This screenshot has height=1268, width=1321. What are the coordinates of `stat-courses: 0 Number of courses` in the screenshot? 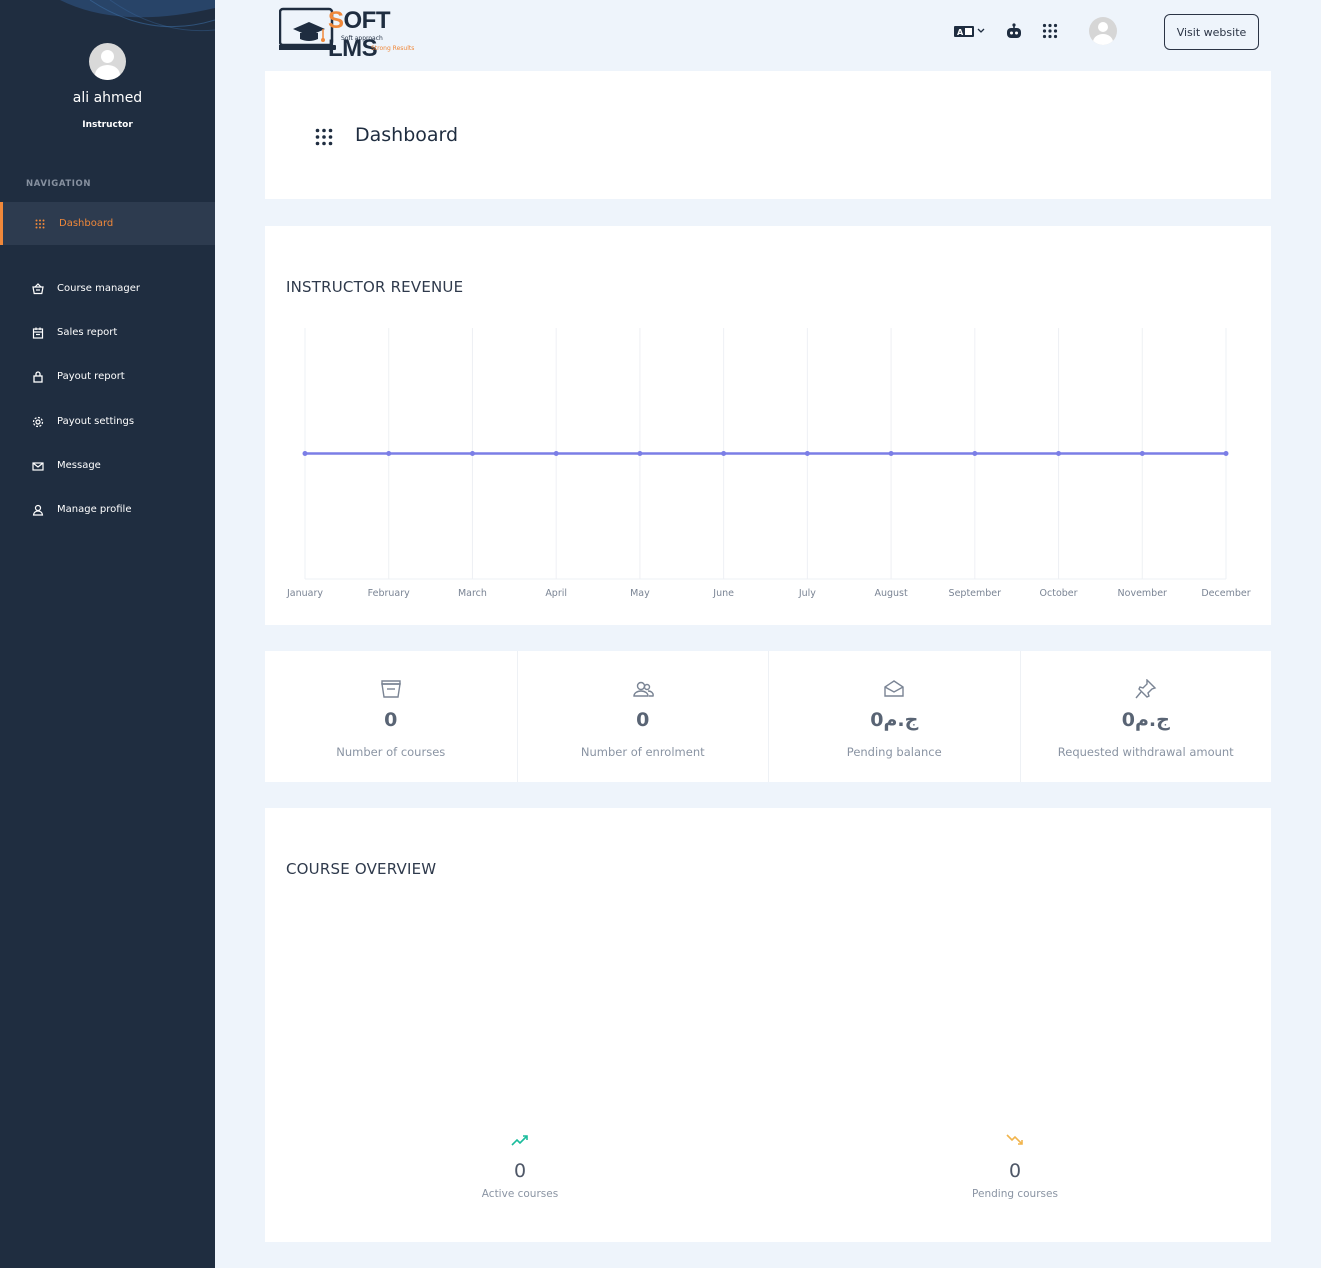 It's located at (391, 716).